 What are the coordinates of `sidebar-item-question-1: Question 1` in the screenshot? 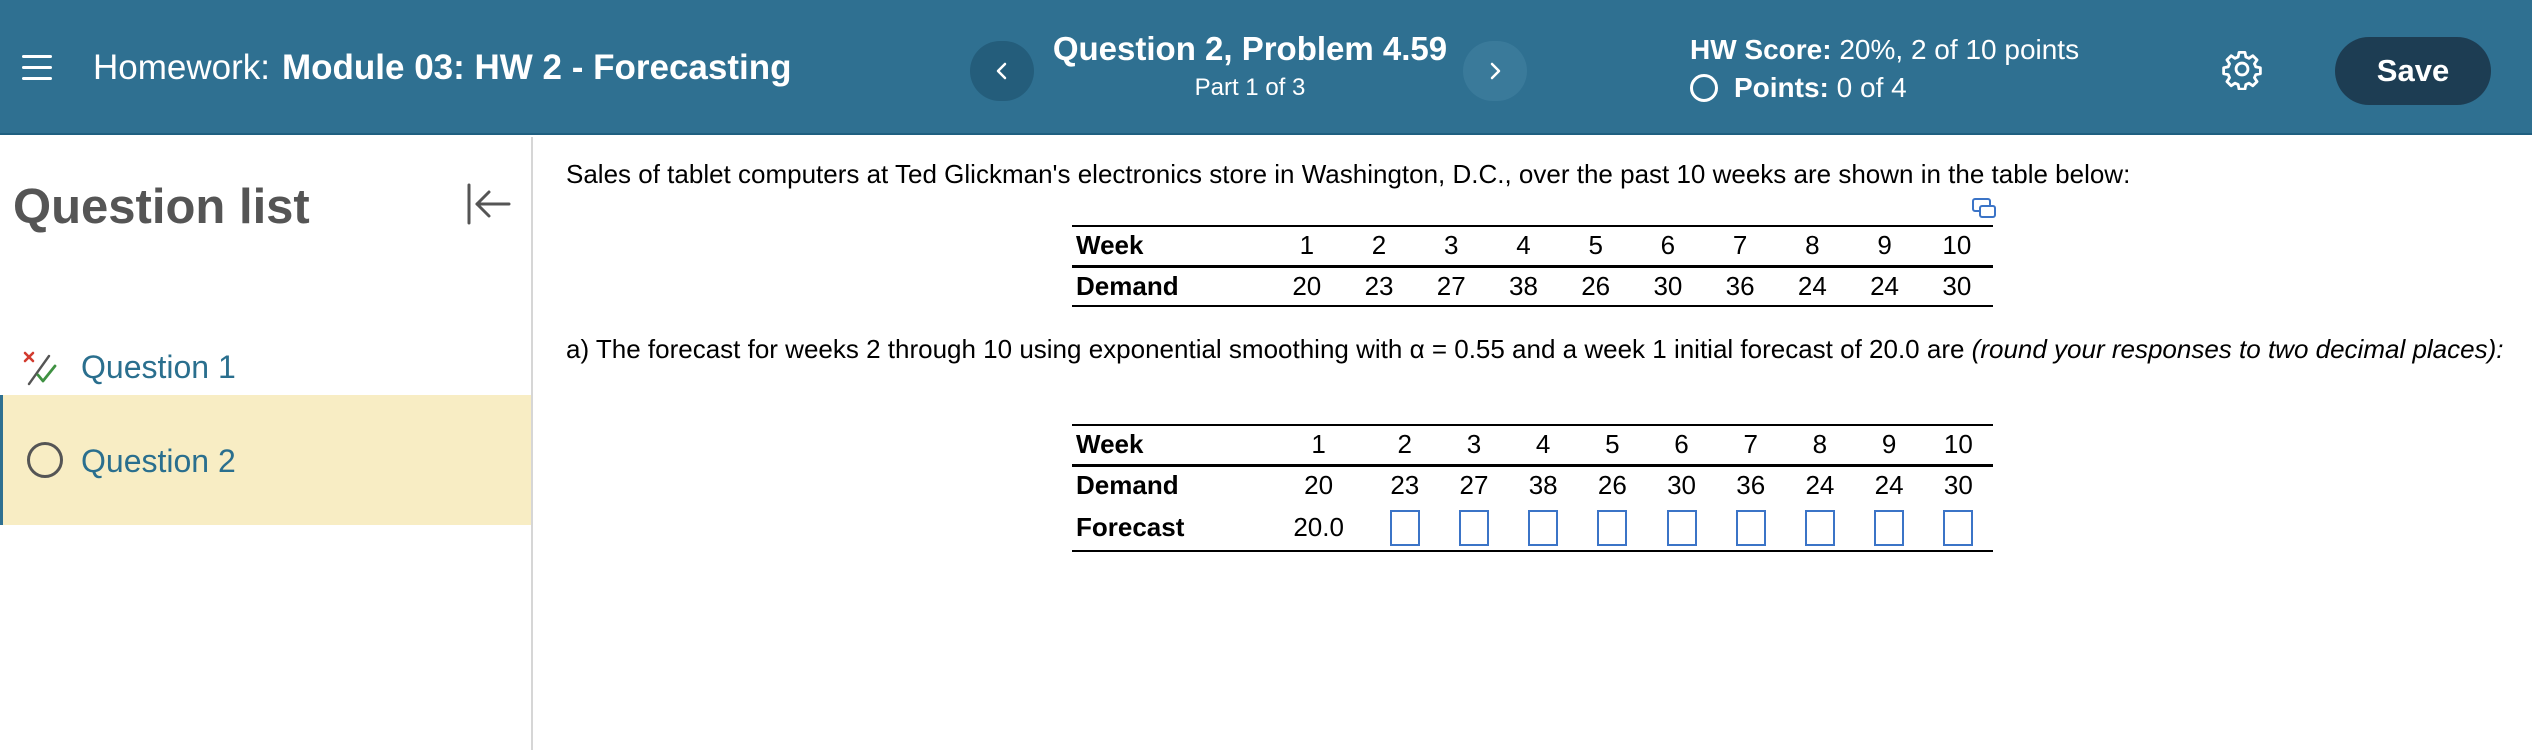 It's located at (265, 369).